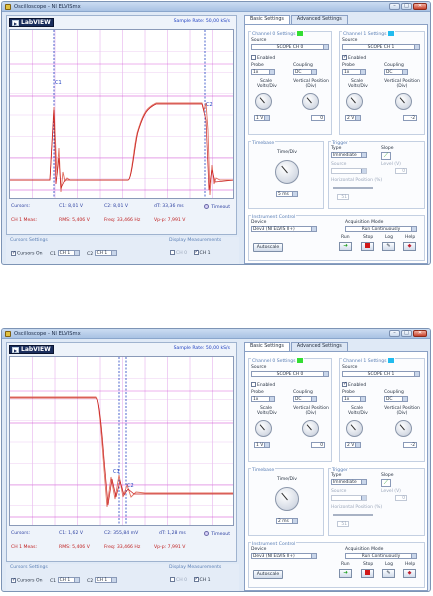 The image size is (433, 596). What do you see at coordinates (36, 349) in the screenshot?
I see `logo-text: LabVIEW` at bounding box center [36, 349].